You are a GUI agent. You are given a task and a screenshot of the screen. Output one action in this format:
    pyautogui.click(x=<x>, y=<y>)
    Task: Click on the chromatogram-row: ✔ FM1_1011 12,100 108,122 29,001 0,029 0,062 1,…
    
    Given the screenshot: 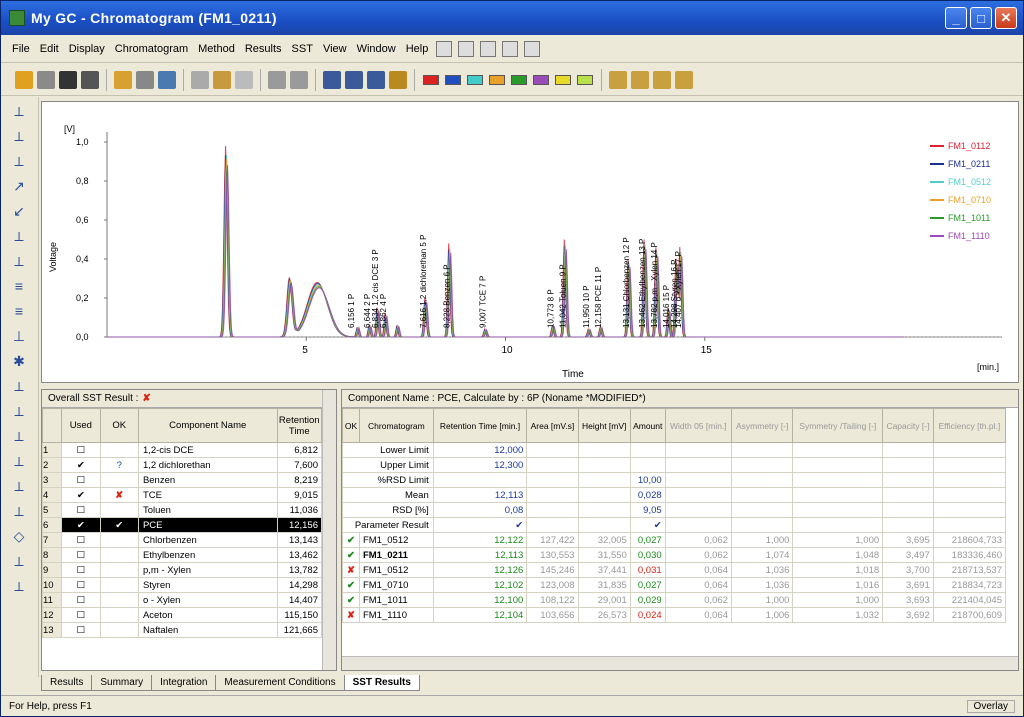 What is the action you would take?
    pyautogui.click(x=674, y=600)
    